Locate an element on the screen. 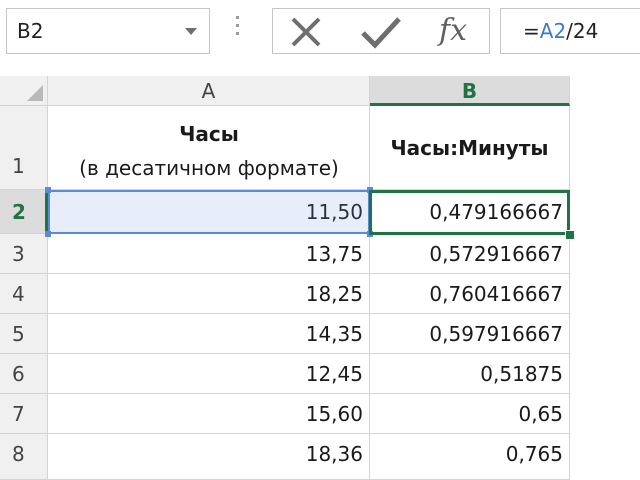 The image size is (640, 480). select-all-icon is located at coordinates (35, 93).